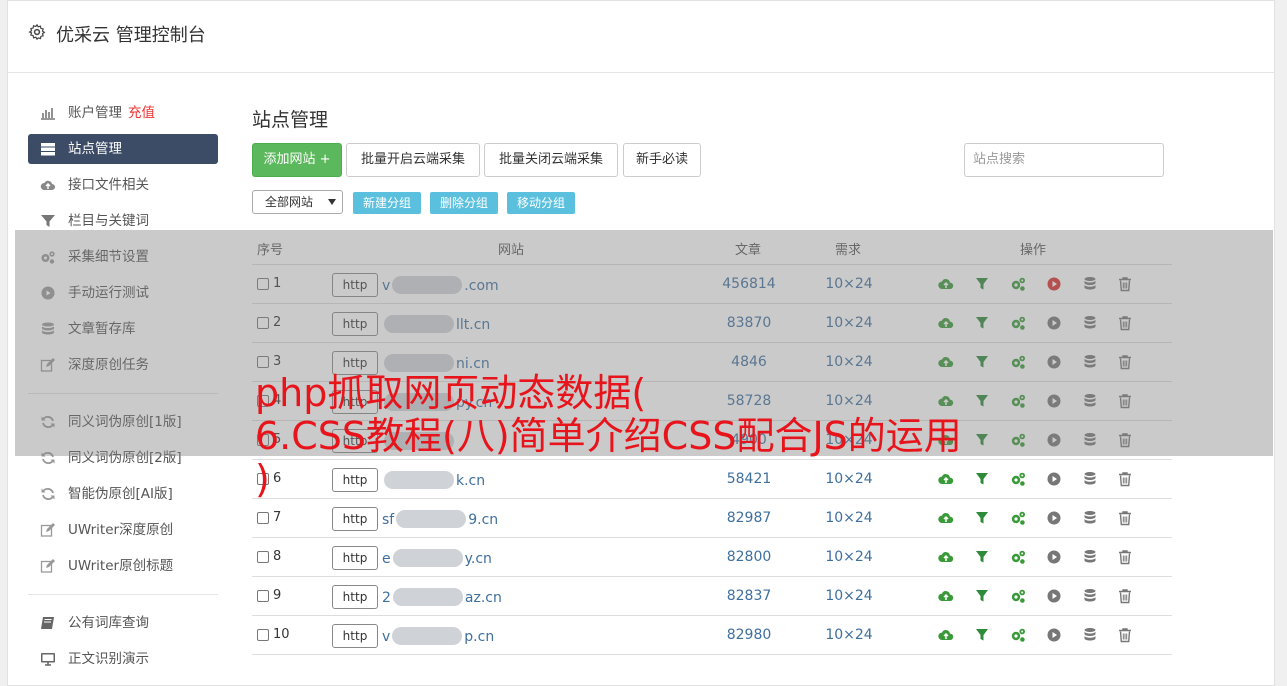  What do you see at coordinates (608, 436) in the screenshot?
I see `overlay-line-2: 6.CSS教程(八)简单介绍CSS配合JS的运用` at bounding box center [608, 436].